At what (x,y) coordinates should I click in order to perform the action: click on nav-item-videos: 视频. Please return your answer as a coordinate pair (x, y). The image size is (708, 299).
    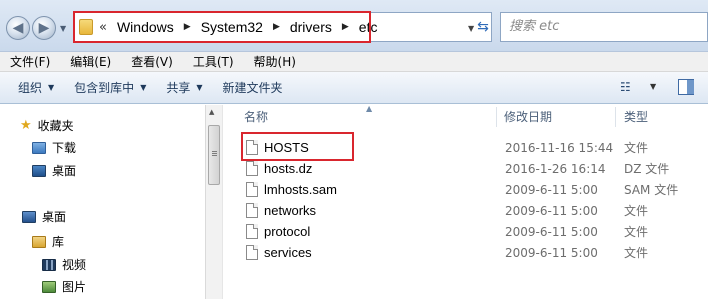
    Looking at the image, I should click on (64, 264).